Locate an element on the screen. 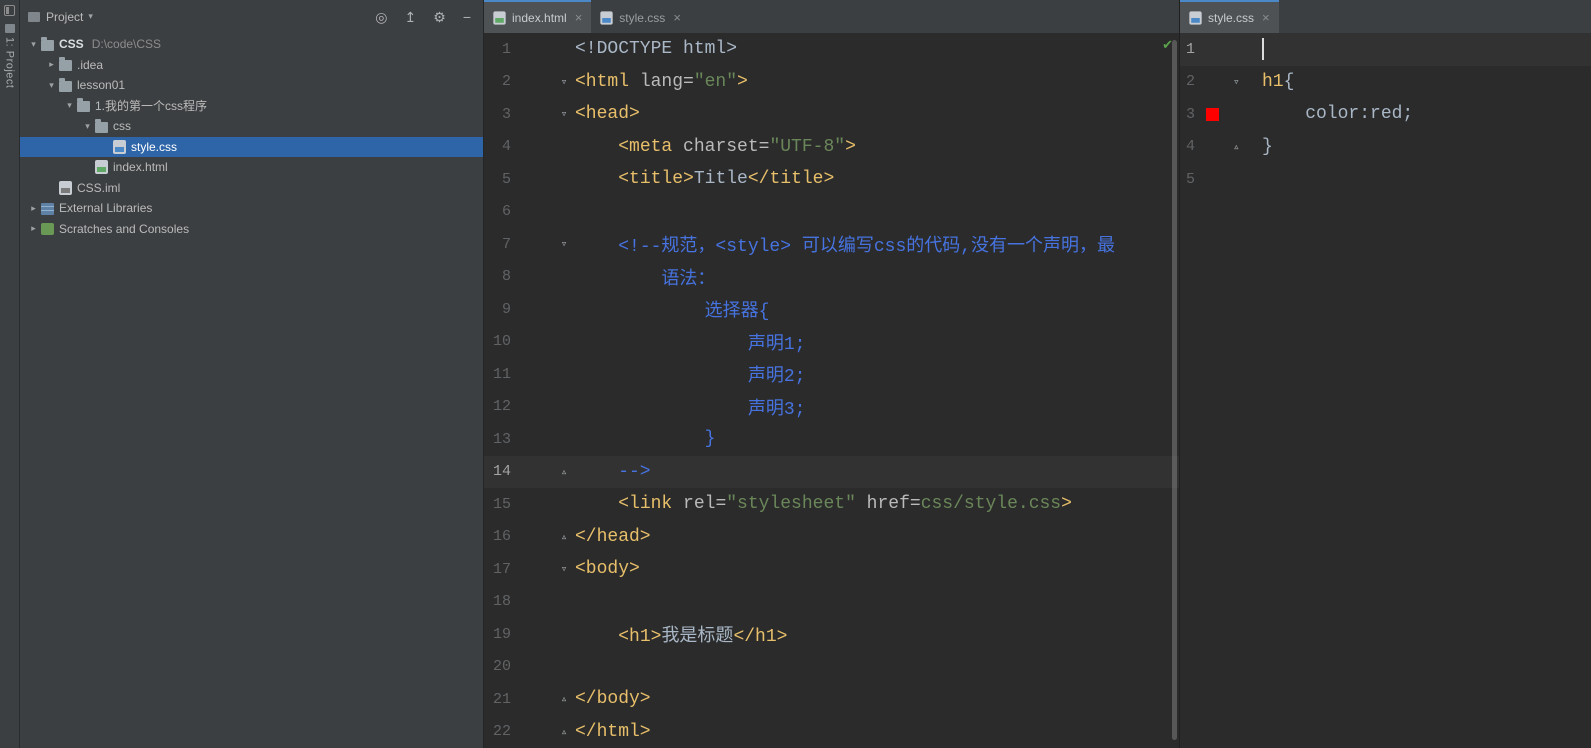 The height and width of the screenshot is (748, 1591). code-line-3: 3 color:red; is located at coordinates (1385, 114).